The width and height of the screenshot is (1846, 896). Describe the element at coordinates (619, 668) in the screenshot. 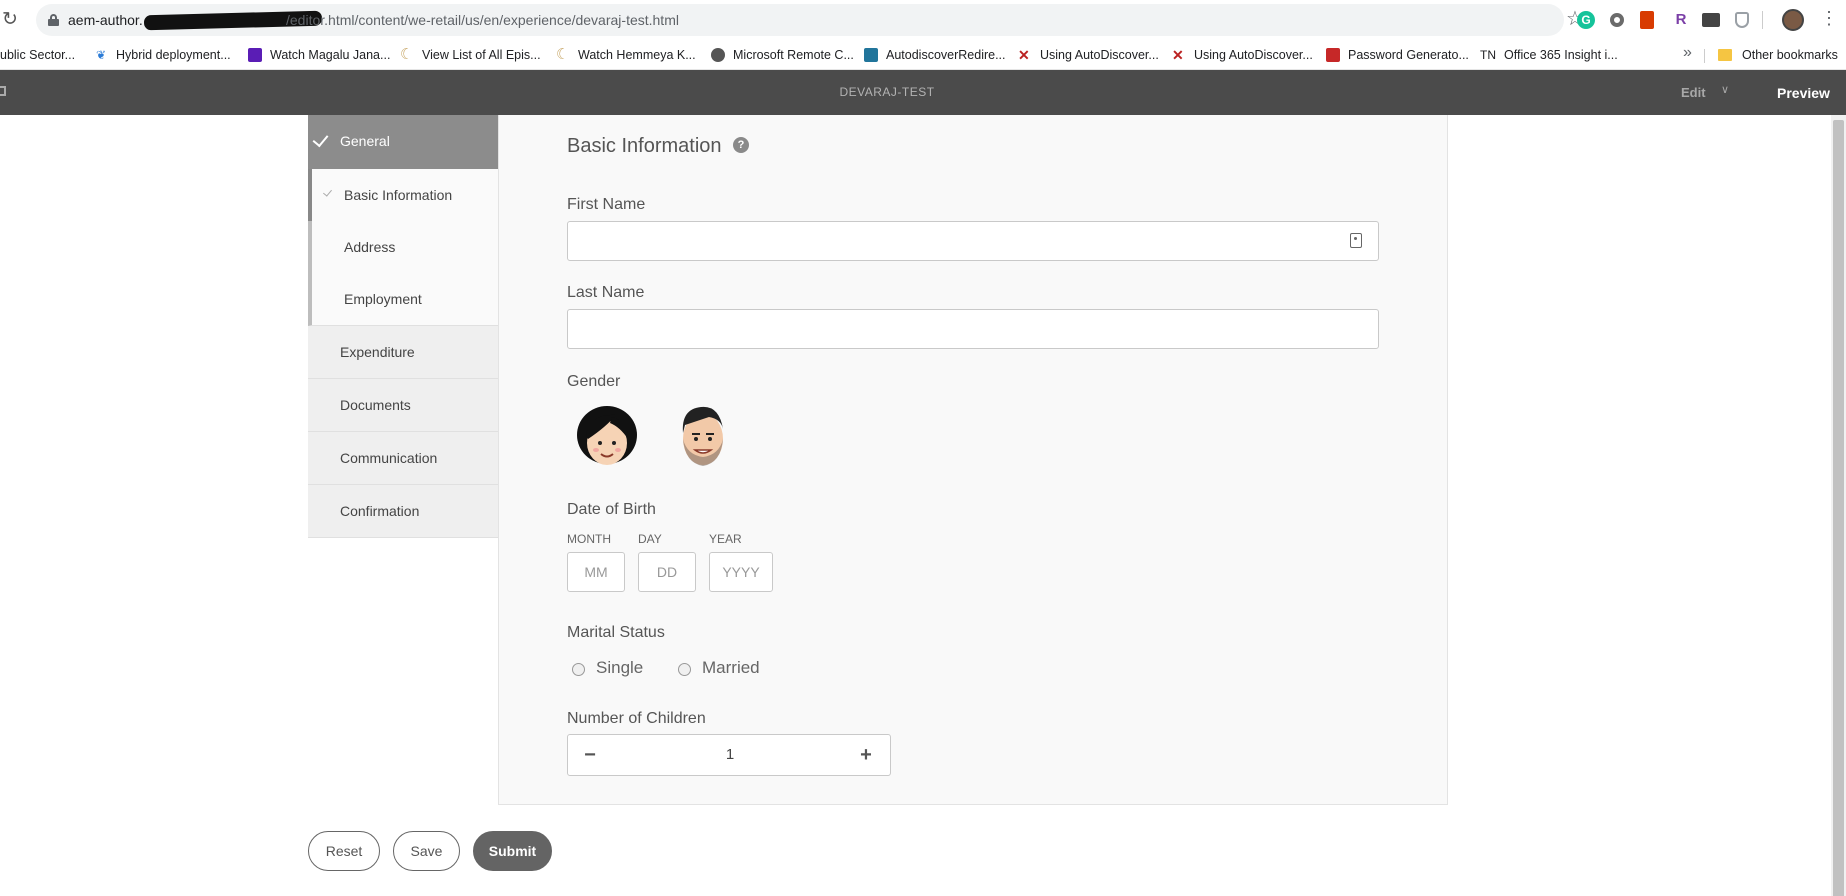

I see `marital-single-label: Single` at that location.